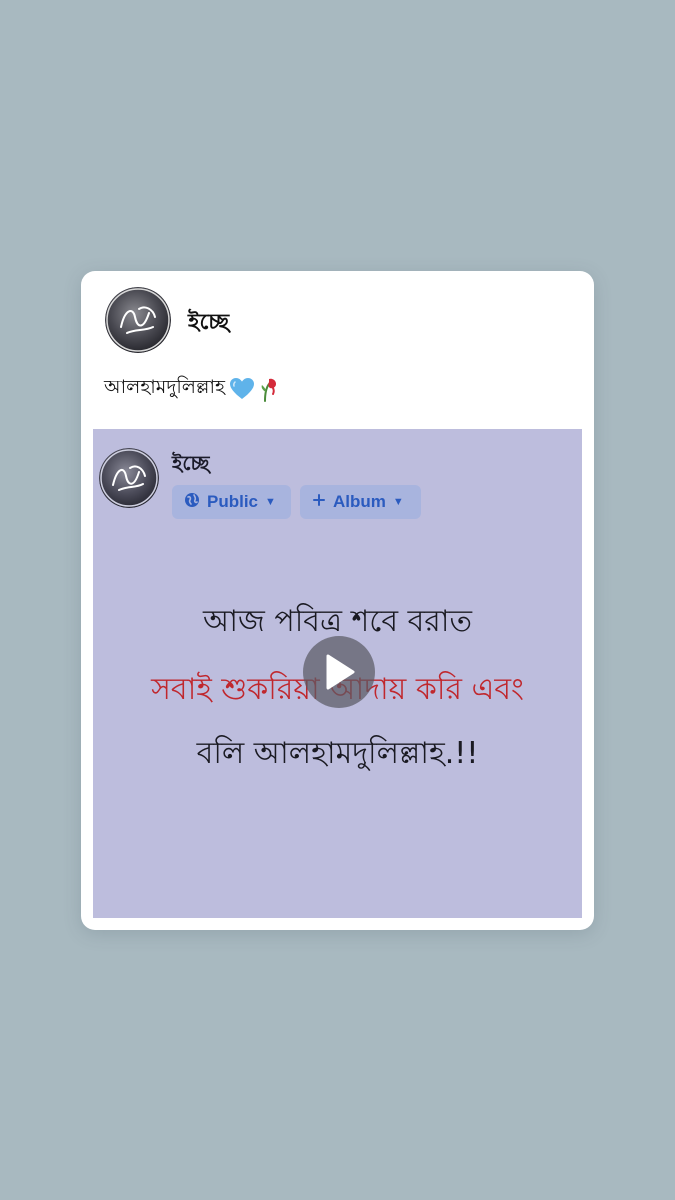 This screenshot has height=1200, width=675. I want to click on blue-heart-icon, so click(242, 389).